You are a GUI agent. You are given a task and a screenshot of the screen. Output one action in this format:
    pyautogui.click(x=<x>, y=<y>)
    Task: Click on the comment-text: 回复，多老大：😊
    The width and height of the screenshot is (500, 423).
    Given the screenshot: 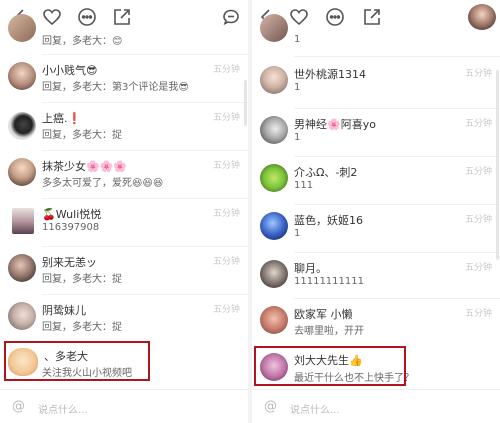 What is the action you would take?
    pyautogui.click(x=82, y=41)
    